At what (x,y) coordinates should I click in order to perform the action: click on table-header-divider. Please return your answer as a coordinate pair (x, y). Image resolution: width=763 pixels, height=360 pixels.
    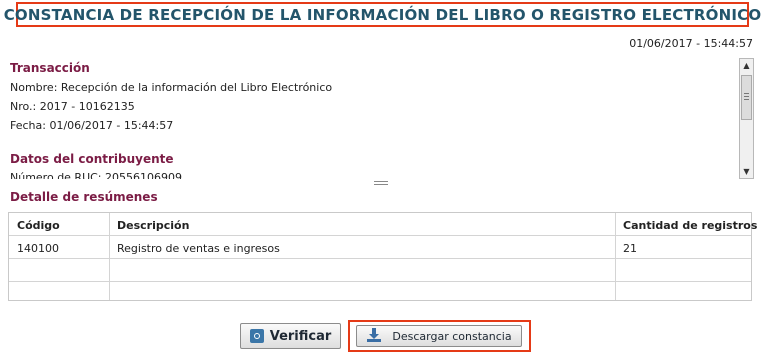
    Looking at the image, I should click on (380, 235).